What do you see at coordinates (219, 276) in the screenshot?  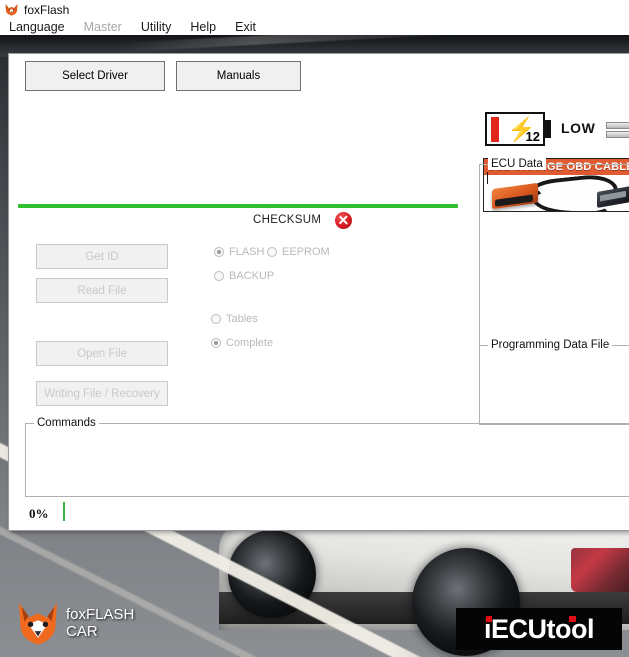 I see `radio-backup-indicator` at bounding box center [219, 276].